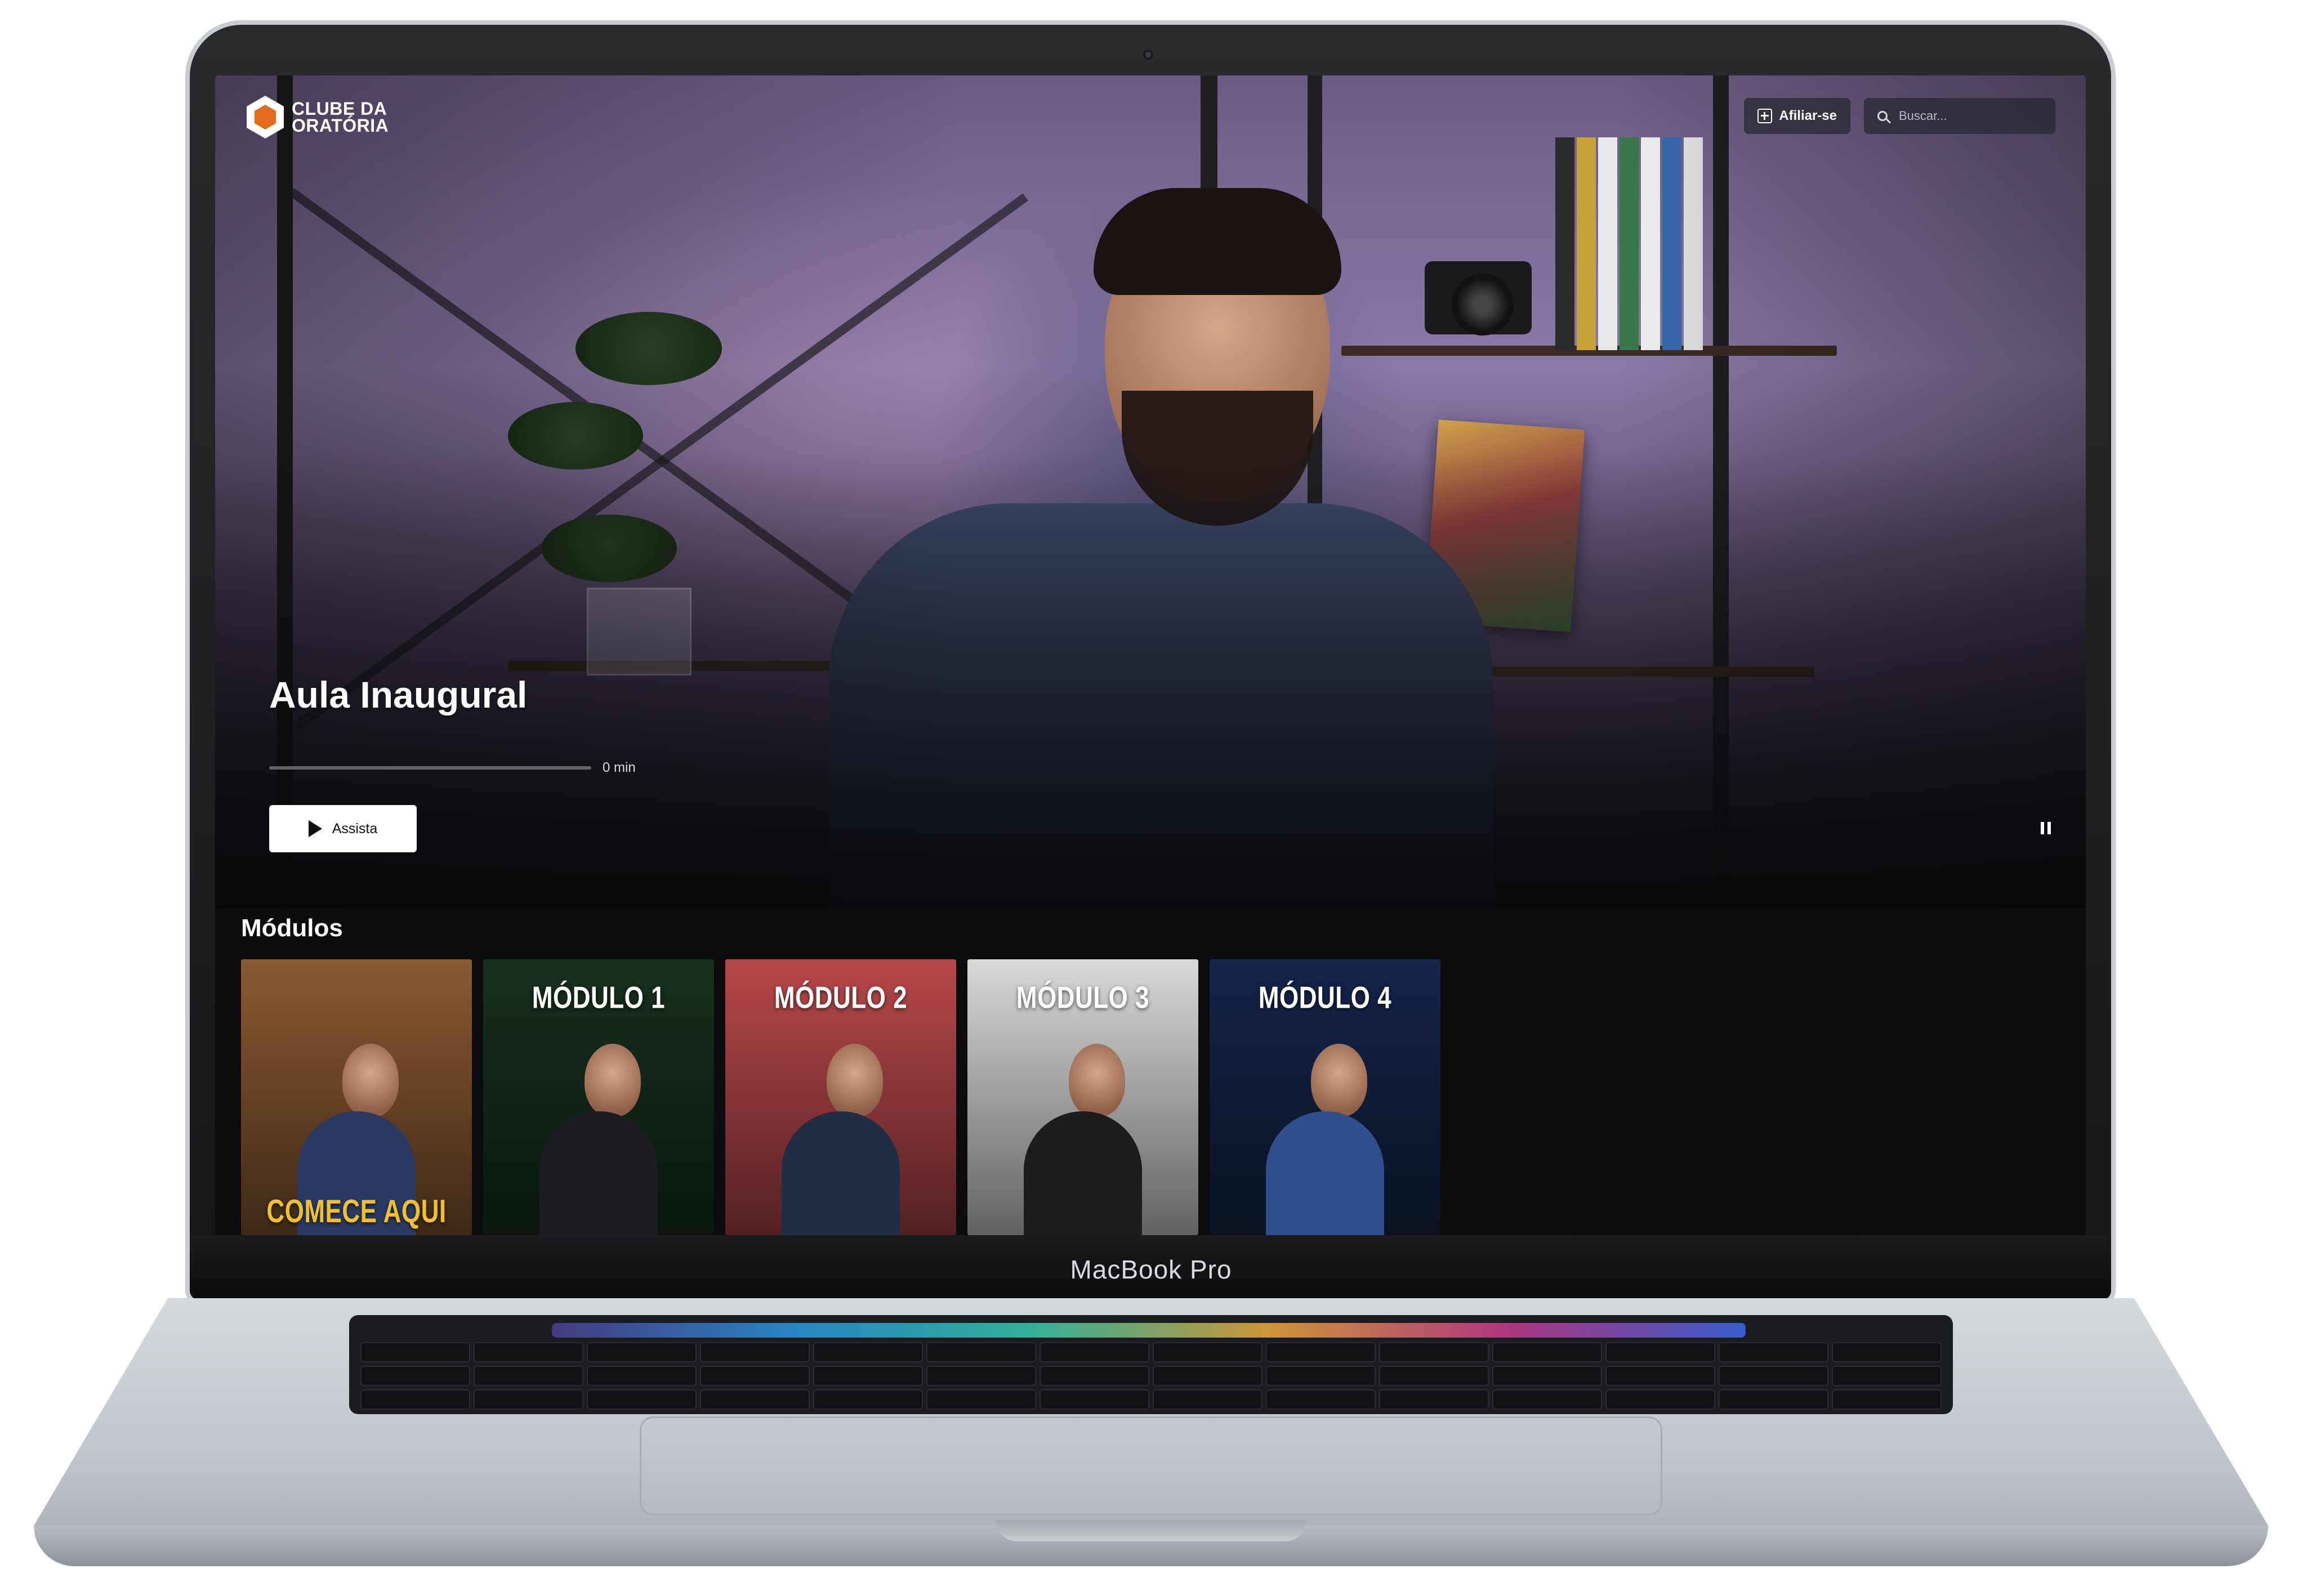 Image resolution: width=2302 pixels, height=1596 pixels. I want to click on affiliate-button: Afiliar-se, so click(1797, 116).